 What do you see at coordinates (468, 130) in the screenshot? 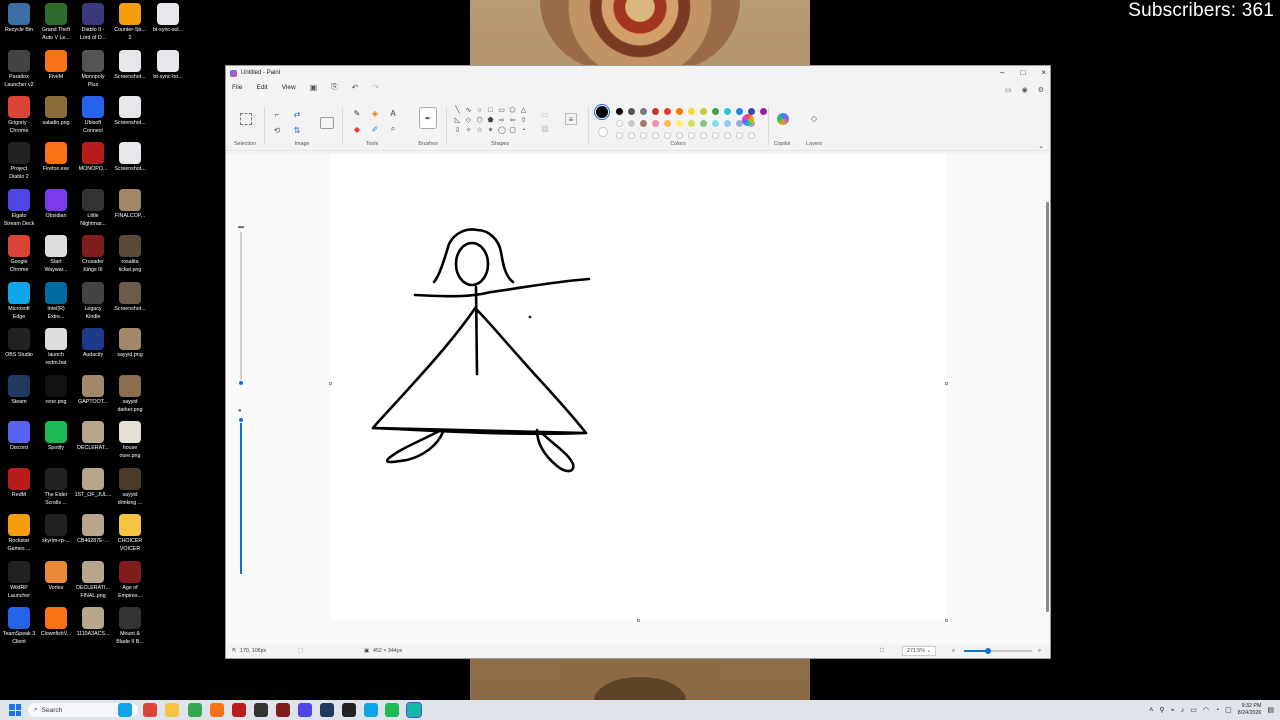
I see `shape-option: ✧` at bounding box center [468, 130].